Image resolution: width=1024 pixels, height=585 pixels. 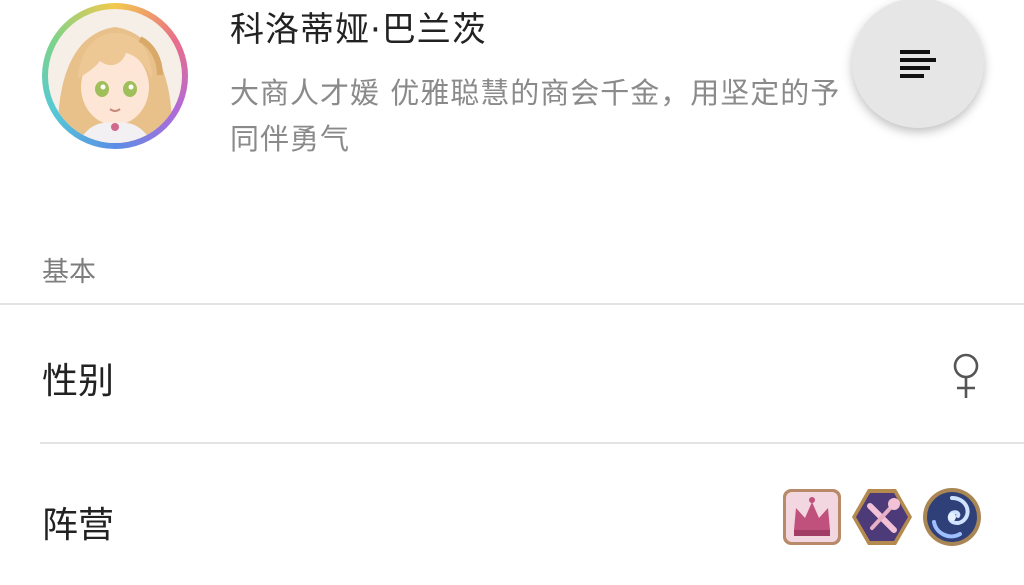 I want to click on crown-faction-icon, so click(x=812, y=517).